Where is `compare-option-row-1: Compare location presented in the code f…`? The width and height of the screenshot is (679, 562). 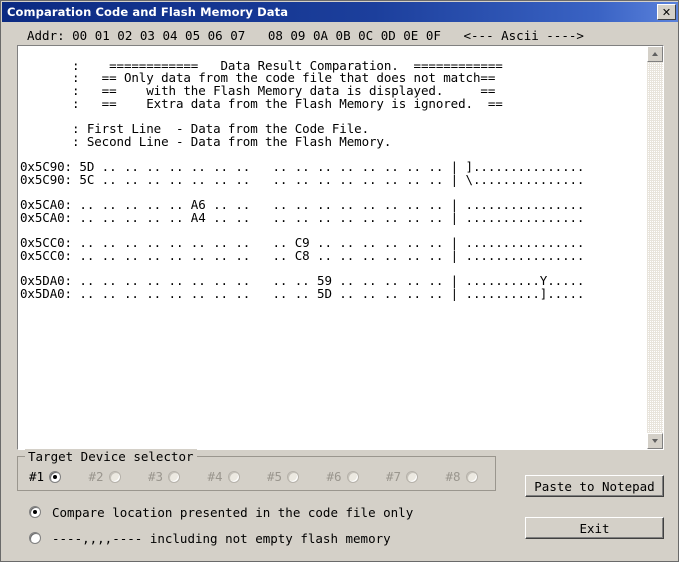
compare-option-row-1: Compare location presented in the code f… is located at coordinates (264, 512).